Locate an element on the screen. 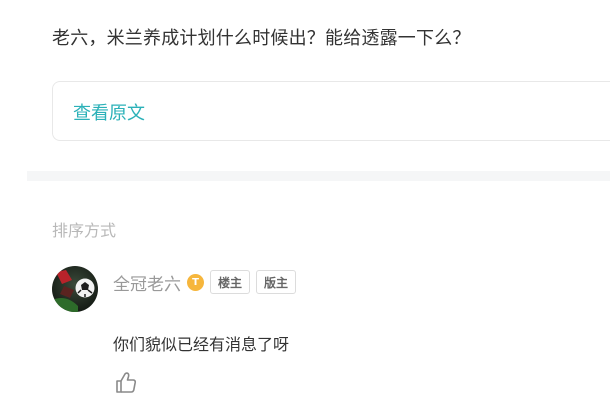 This screenshot has height=414, width=610. view-original-link: 查看原文 is located at coordinates (109, 112).